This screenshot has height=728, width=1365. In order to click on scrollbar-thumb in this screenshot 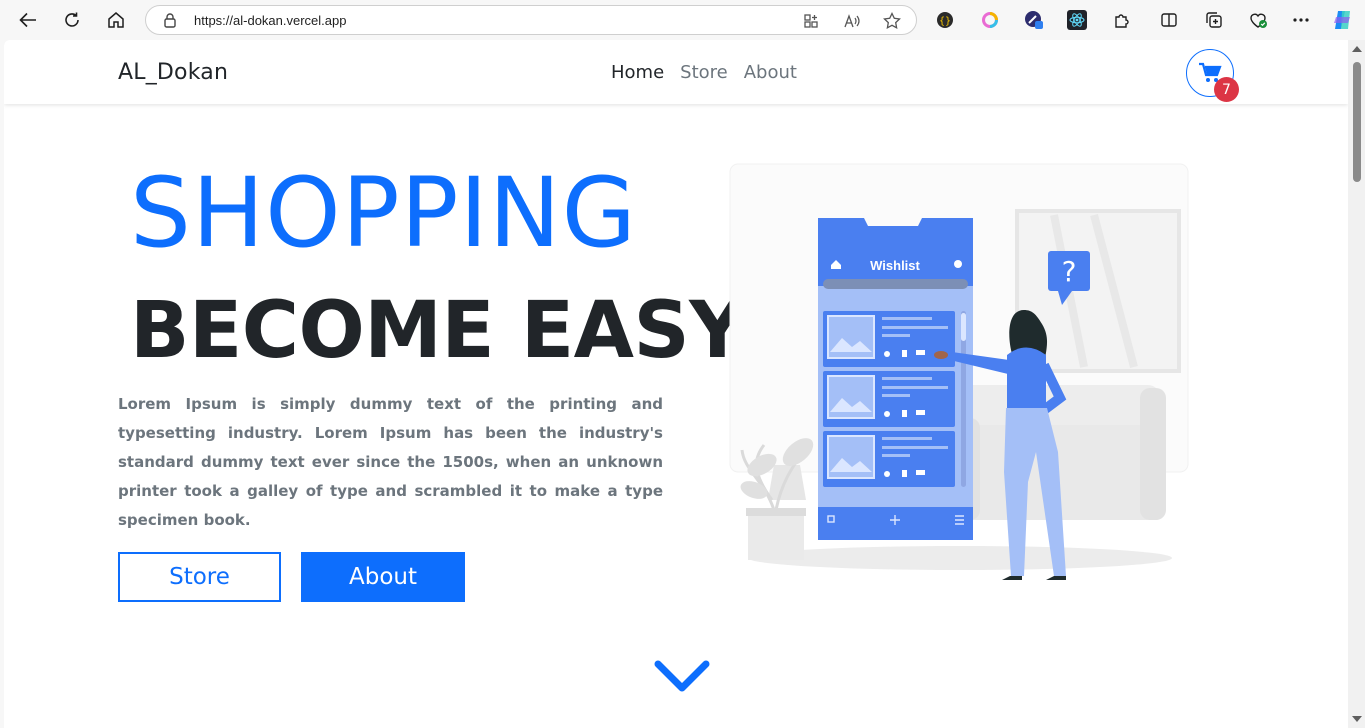, I will do `click(1357, 122)`.